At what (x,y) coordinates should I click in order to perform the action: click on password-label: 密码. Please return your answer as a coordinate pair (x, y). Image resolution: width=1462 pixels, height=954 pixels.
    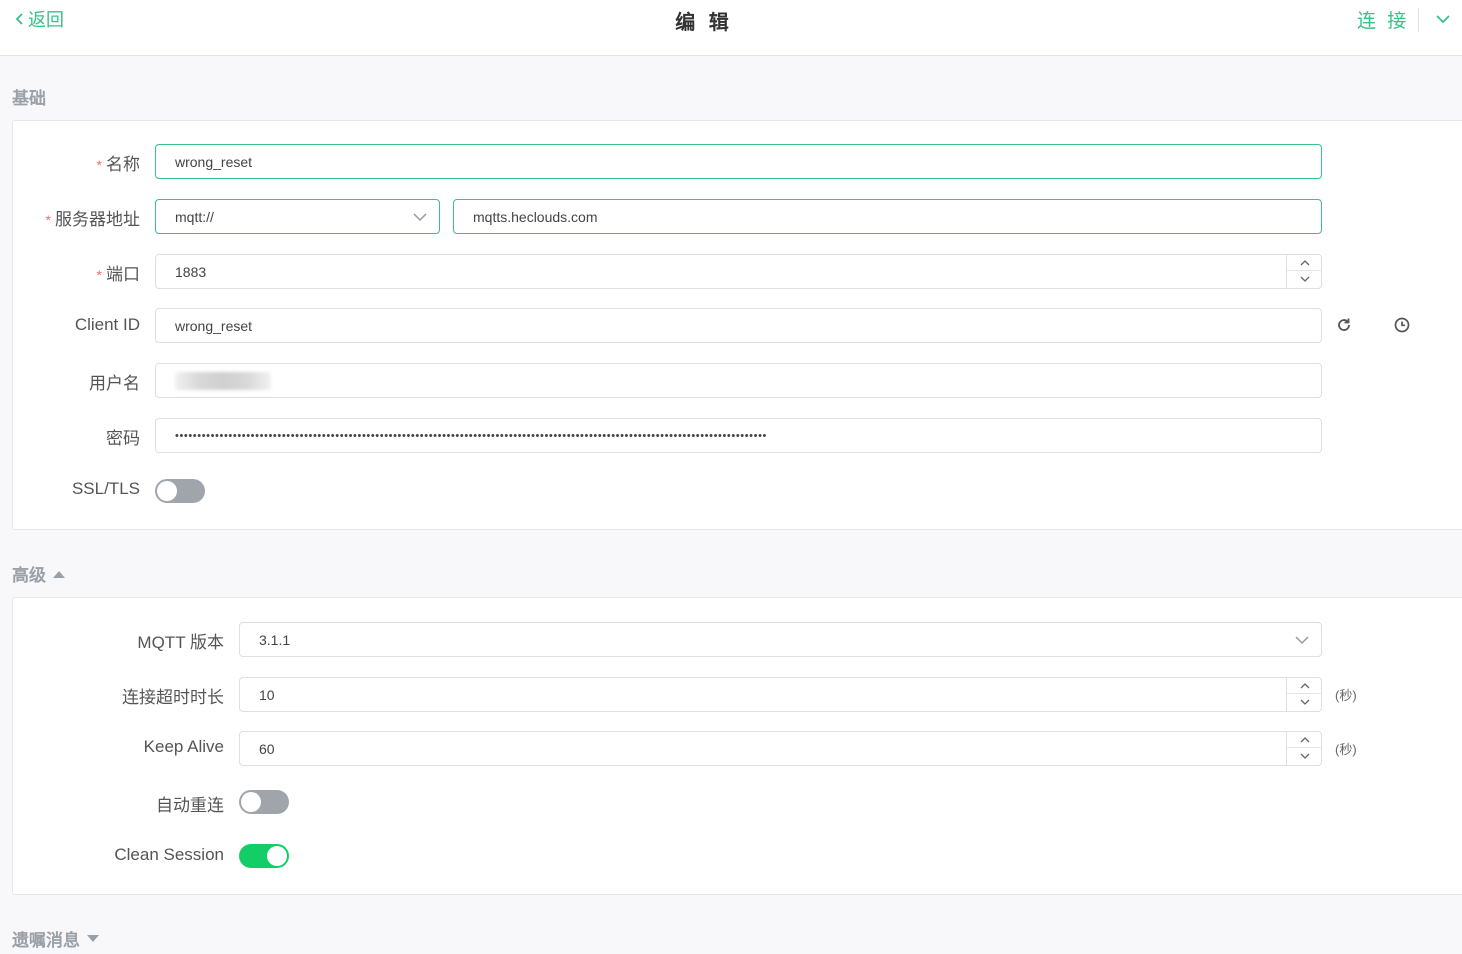
    Looking at the image, I should click on (123, 438).